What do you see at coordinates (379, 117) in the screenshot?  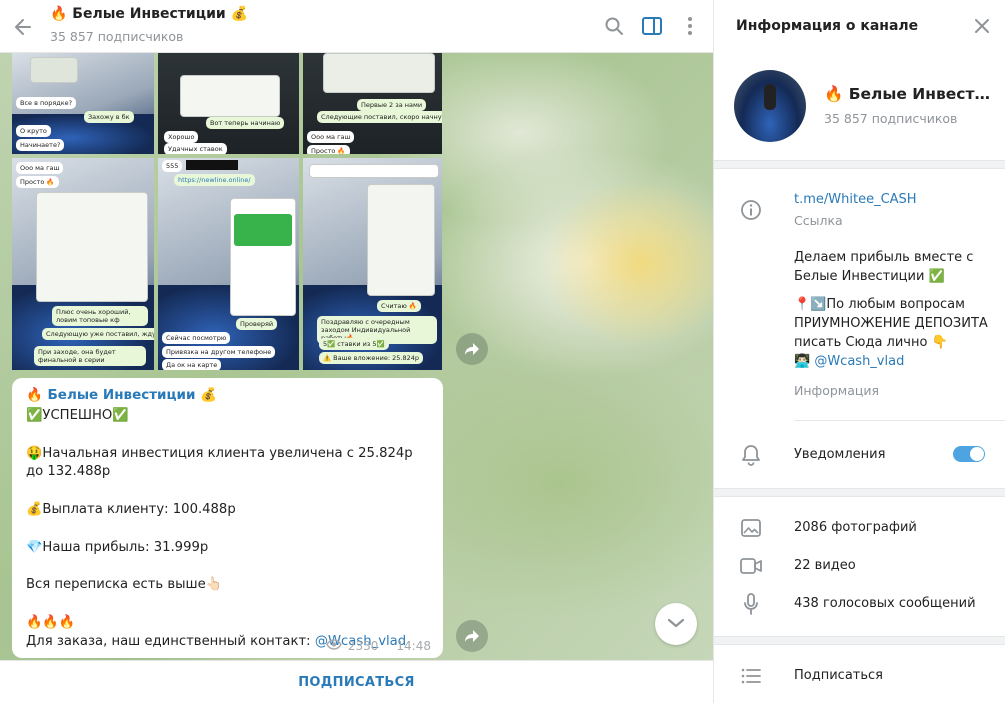 I see `photo-chat-text: Следующие поставил, скоро начнут` at bounding box center [379, 117].